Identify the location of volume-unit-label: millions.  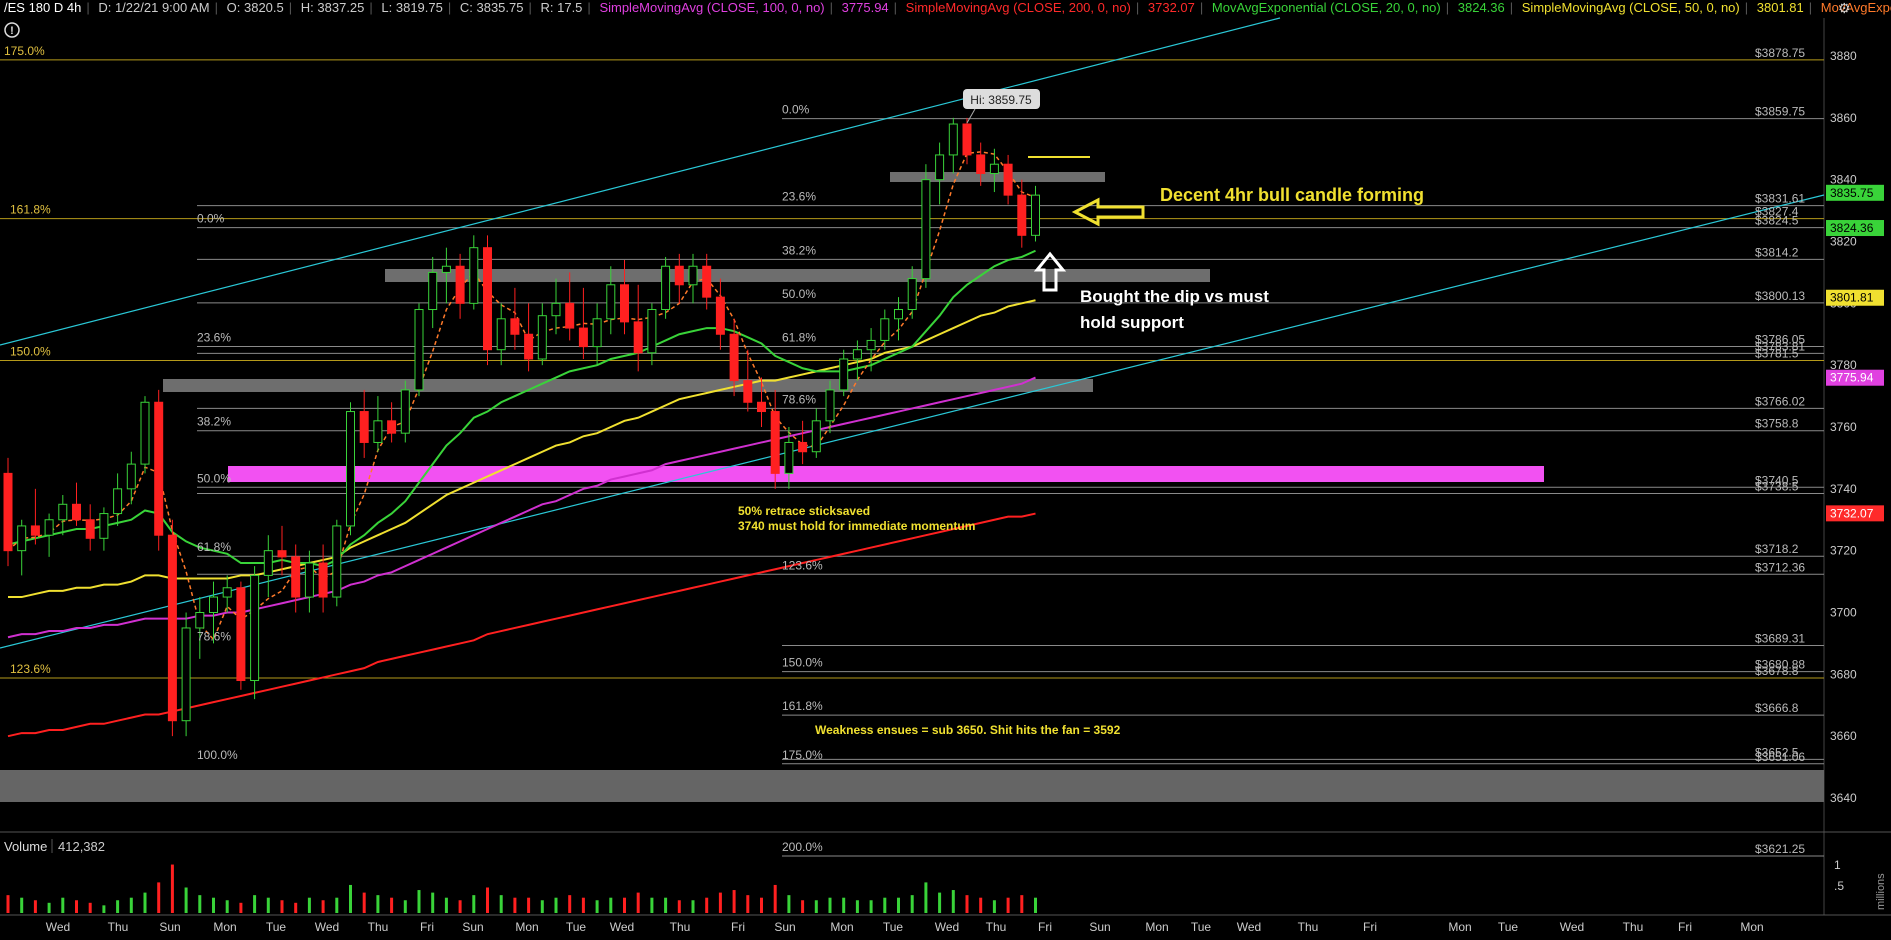
(1881, 891).